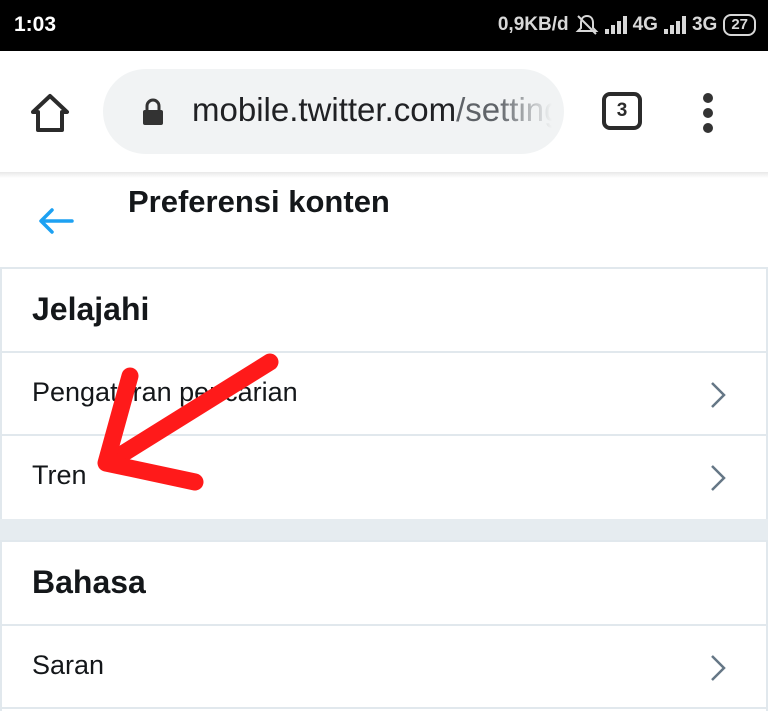  I want to click on mute-icon, so click(587, 24).